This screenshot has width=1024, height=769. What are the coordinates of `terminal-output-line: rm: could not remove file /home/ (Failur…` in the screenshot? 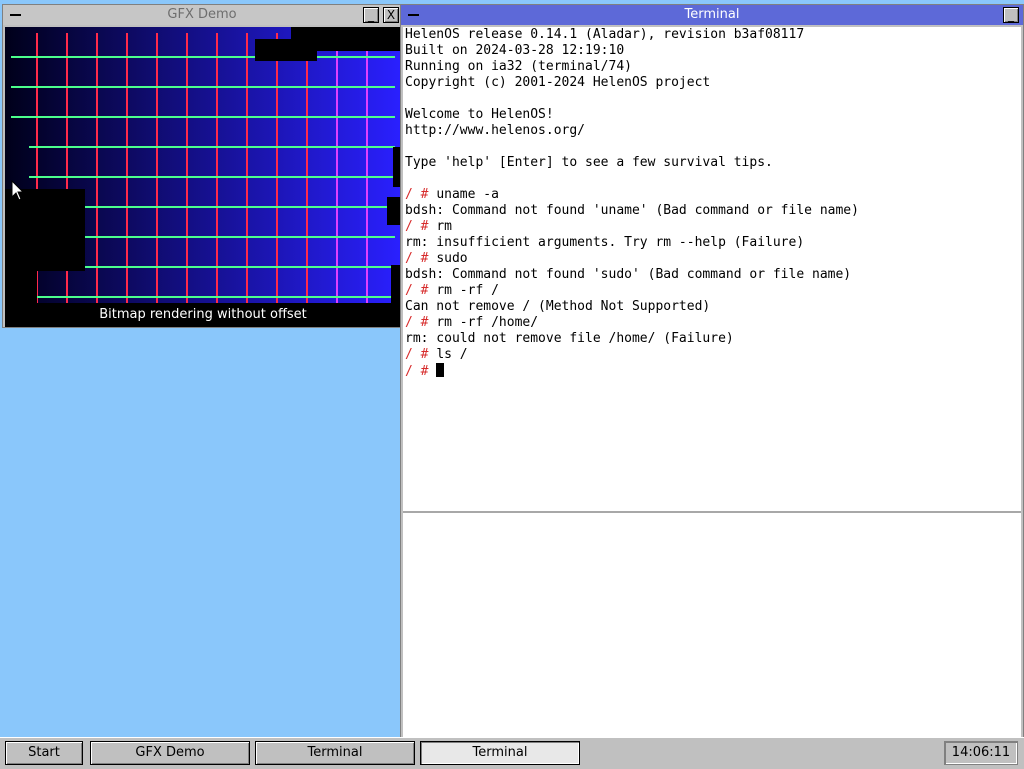 It's located at (569, 338).